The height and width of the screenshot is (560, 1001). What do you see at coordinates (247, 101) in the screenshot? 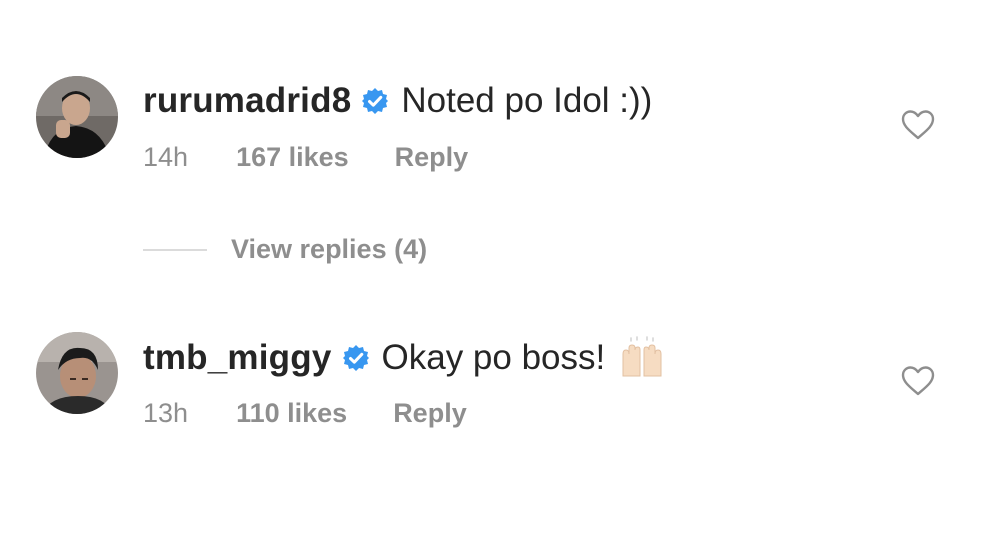
I see `username: rurumadrid8` at bounding box center [247, 101].